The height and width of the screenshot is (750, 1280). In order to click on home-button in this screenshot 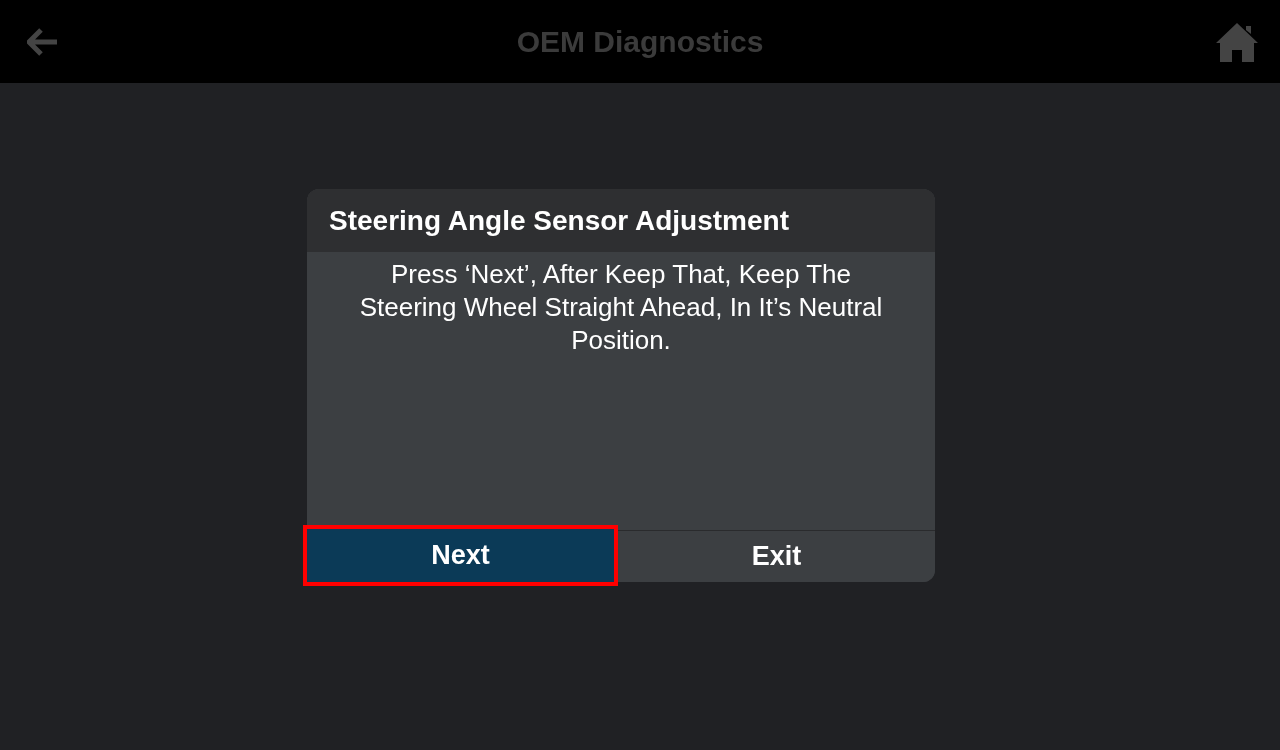, I will do `click(1237, 41)`.